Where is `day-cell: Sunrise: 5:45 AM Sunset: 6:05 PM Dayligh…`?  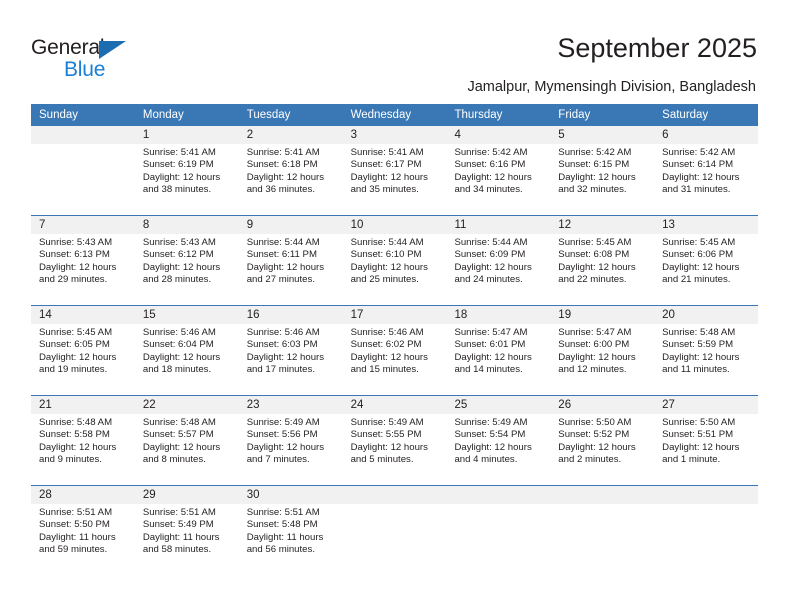
day-cell: Sunrise: 5:45 AM Sunset: 6:05 PM Dayligh… is located at coordinates (83, 360).